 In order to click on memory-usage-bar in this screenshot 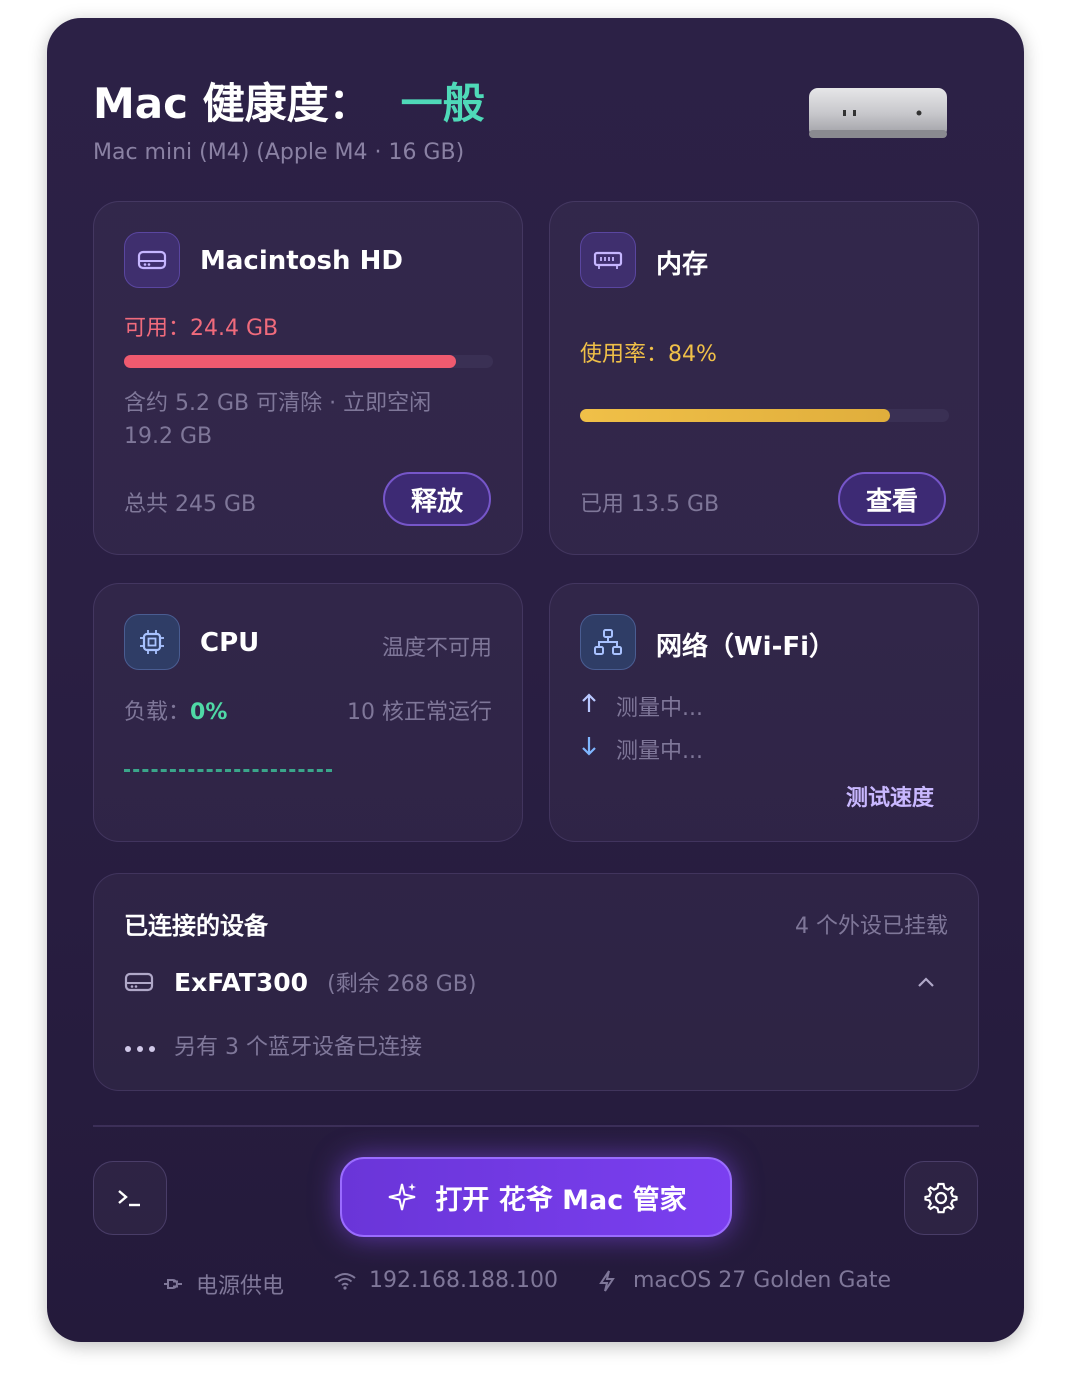, I will do `click(764, 415)`.